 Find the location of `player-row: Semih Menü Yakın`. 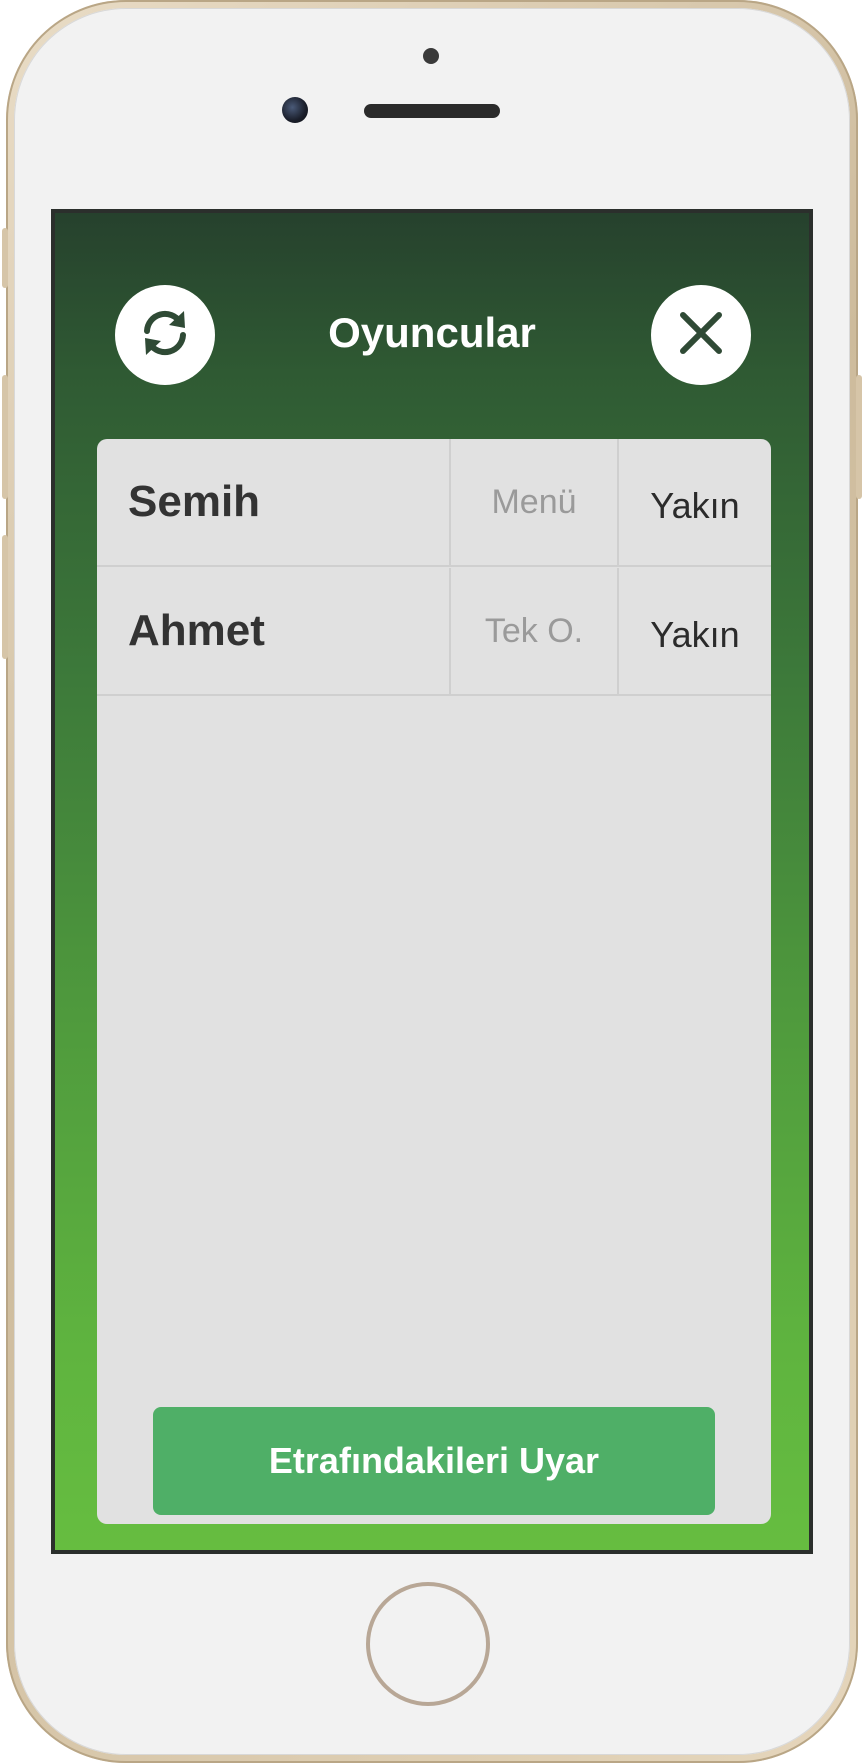

player-row: Semih Menü Yakın is located at coordinates (434, 503).